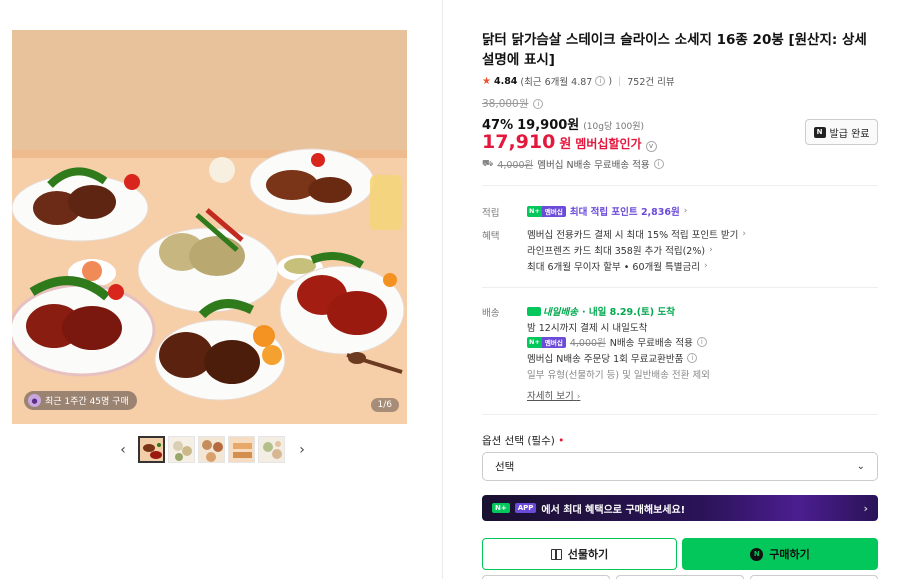 Image resolution: width=900 pixels, height=579 pixels. I want to click on points-text: 최대 적립 포인트 2,836원, so click(624, 212).